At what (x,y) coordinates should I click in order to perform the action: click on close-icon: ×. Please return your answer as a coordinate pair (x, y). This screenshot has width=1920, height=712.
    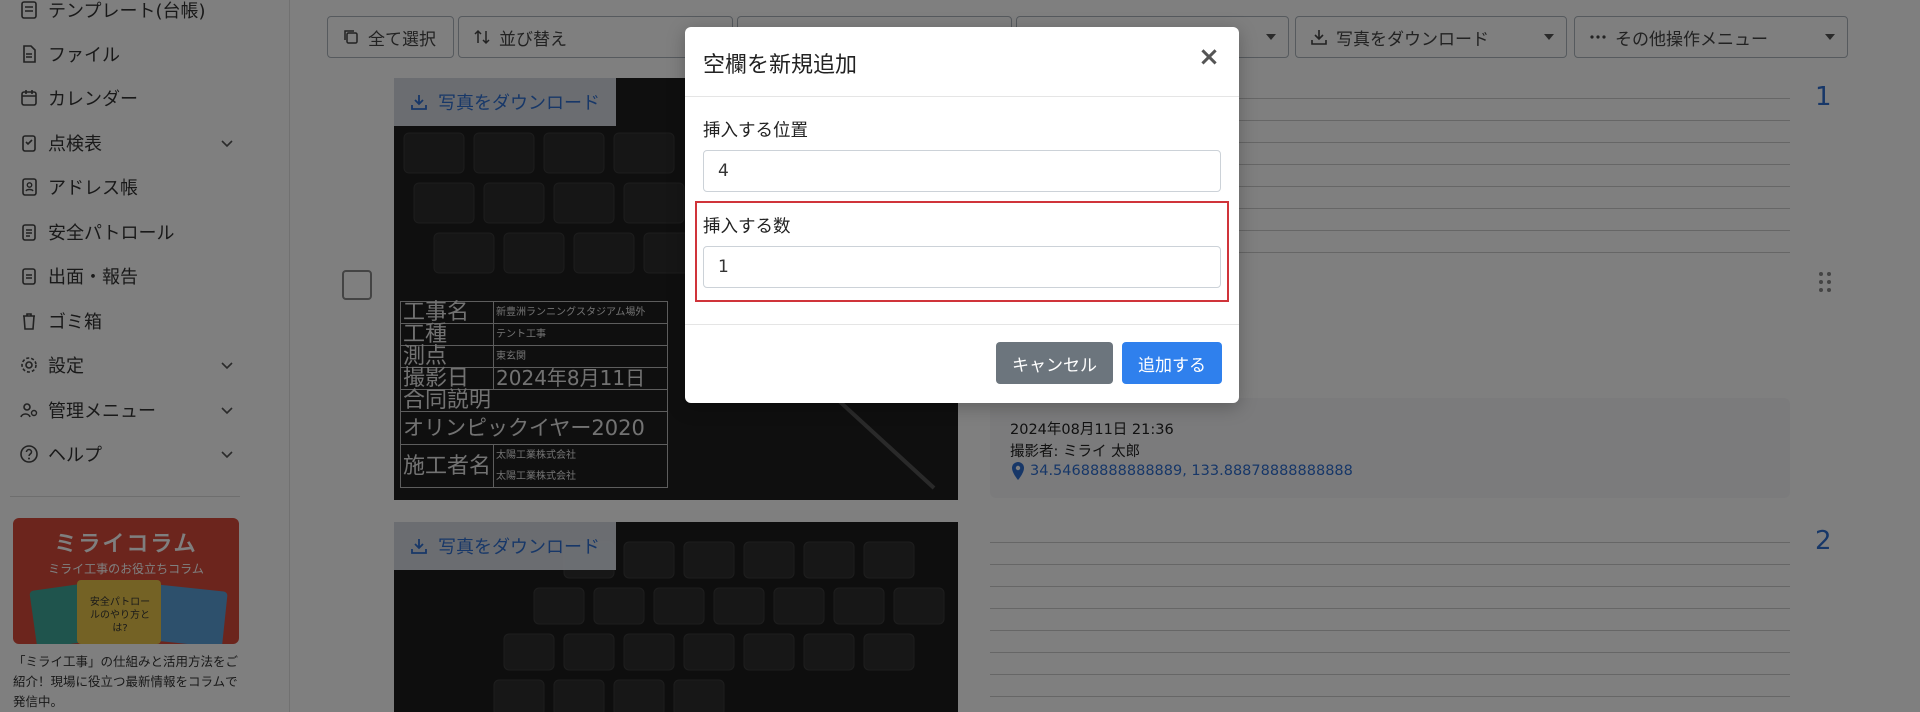
    Looking at the image, I should click on (1209, 57).